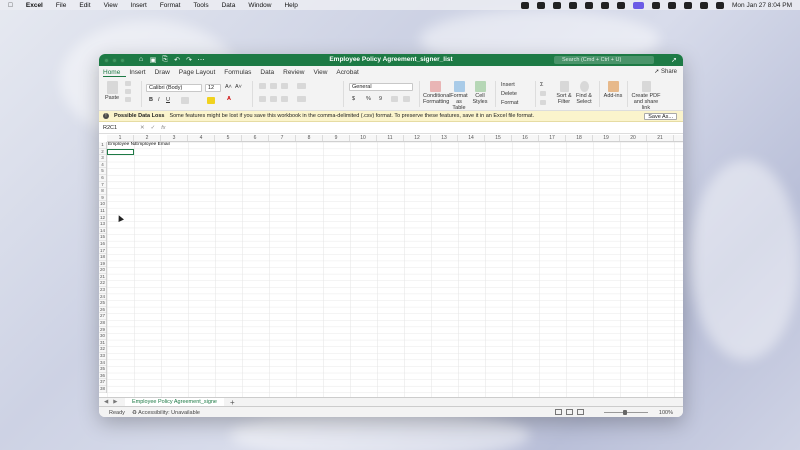 Image resolution: width=800 pixels, height=450 pixels. Describe the element at coordinates (471, 138) in the screenshot. I see `column-header: 14` at that location.